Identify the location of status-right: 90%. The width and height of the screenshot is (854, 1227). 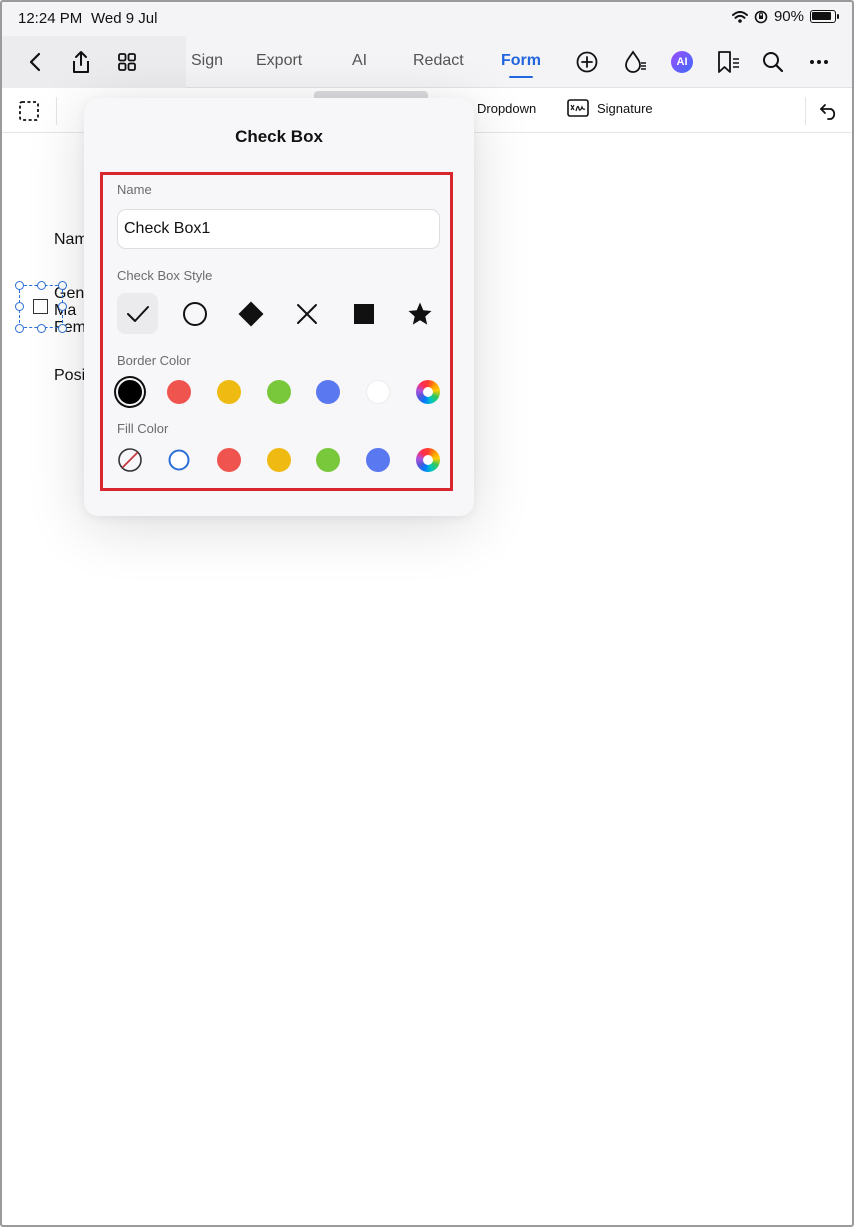
(785, 16).